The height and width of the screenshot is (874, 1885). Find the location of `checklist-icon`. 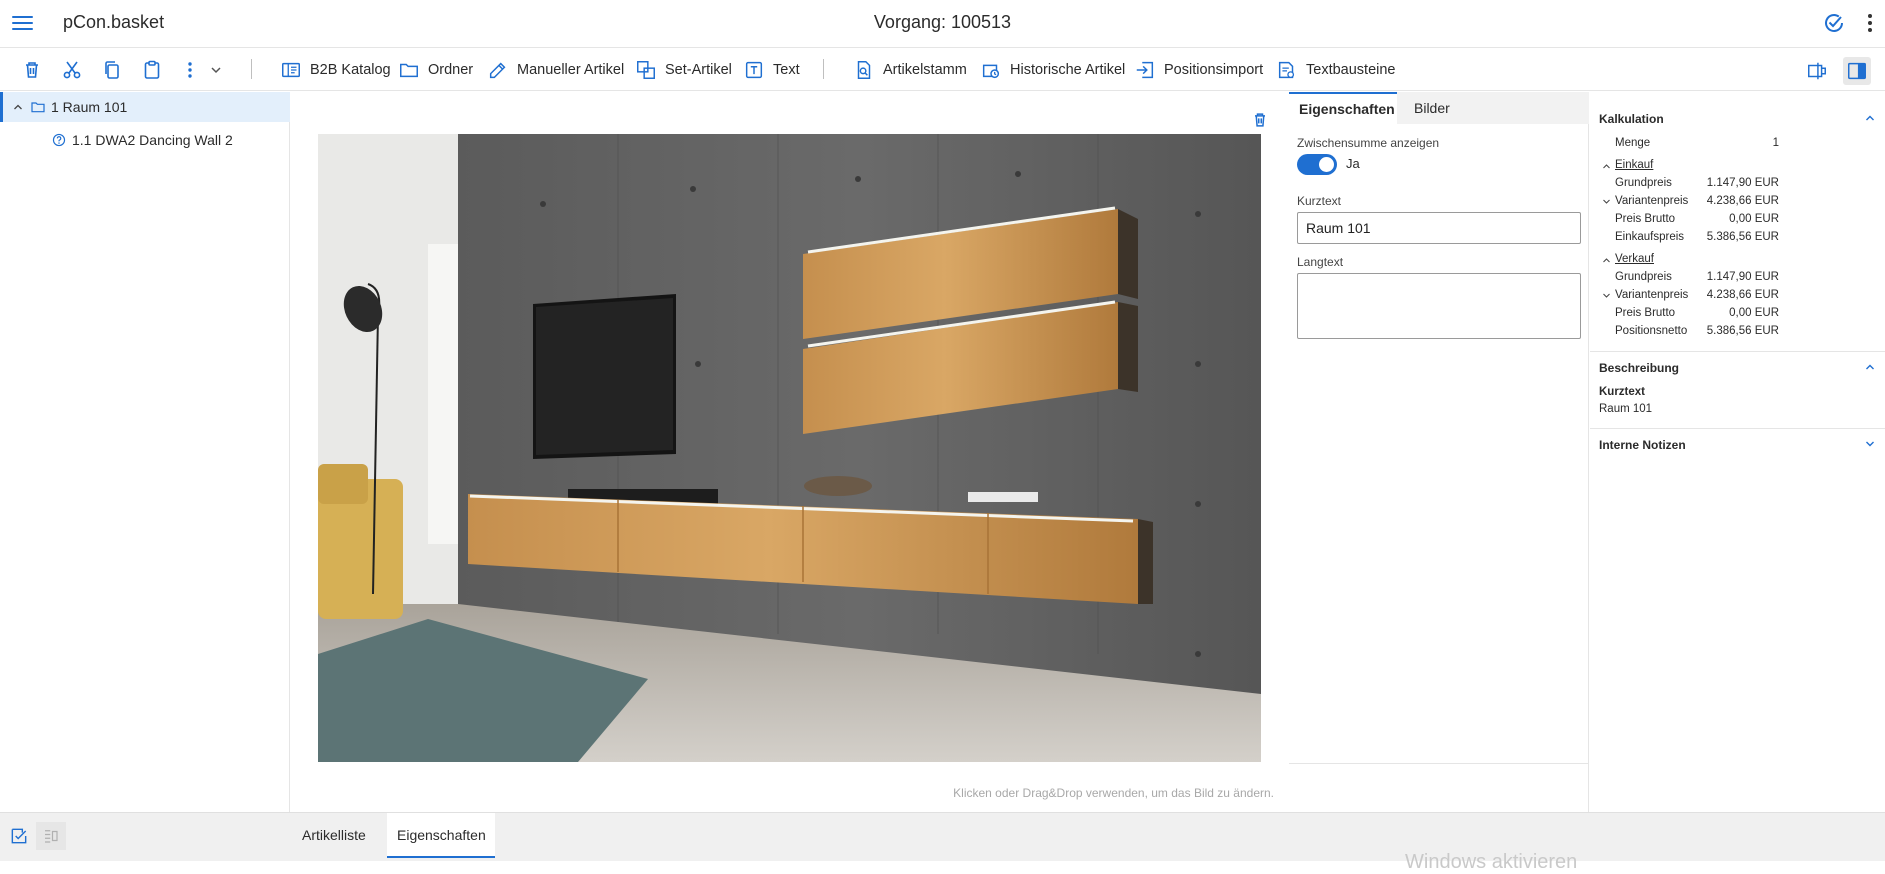

checklist-icon is located at coordinates (19, 836).